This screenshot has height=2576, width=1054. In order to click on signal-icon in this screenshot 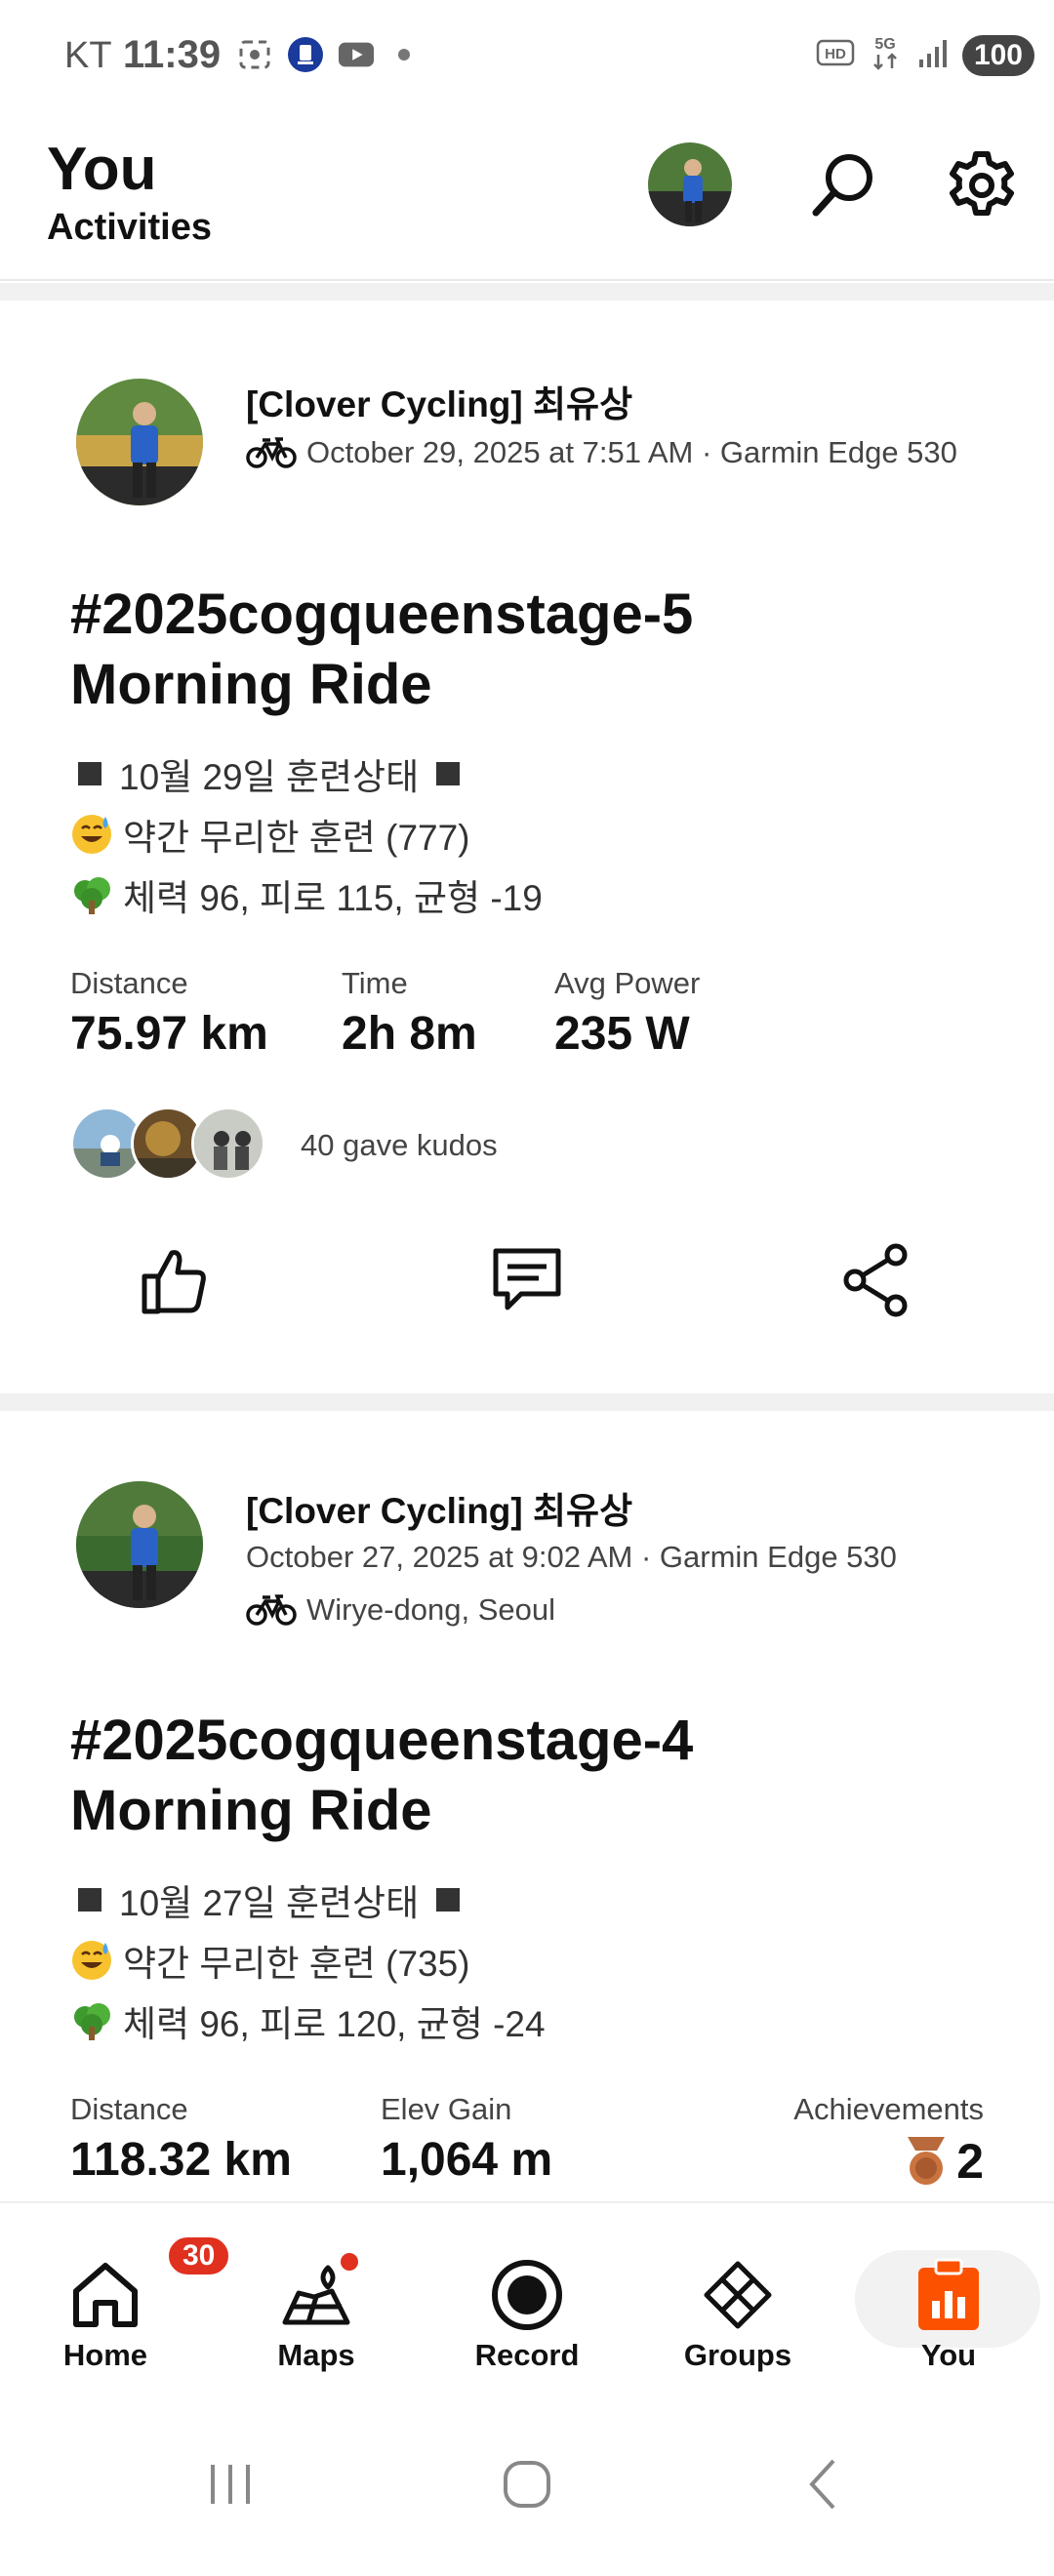, I will do `click(932, 55)`.